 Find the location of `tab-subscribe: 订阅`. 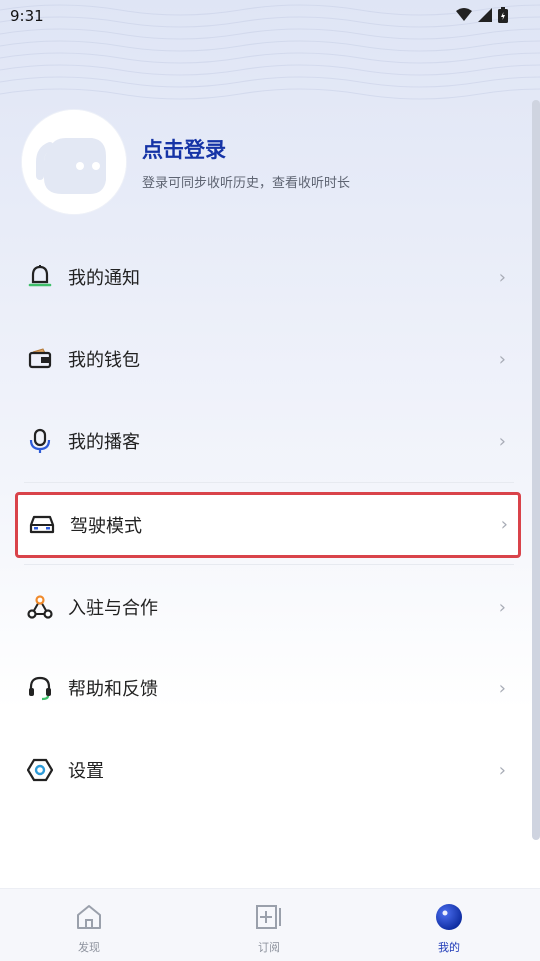

tab-subscribe: 订阅 is located at coordinates (269, 929).